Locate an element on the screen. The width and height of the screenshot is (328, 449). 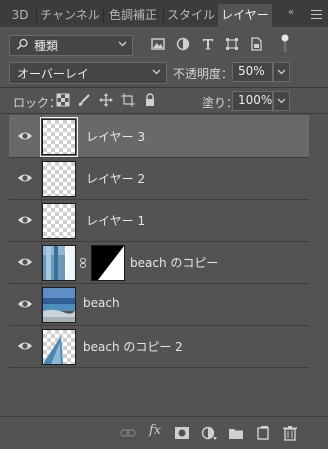
filter-toggle-switch is located at coordinates (285, 43).